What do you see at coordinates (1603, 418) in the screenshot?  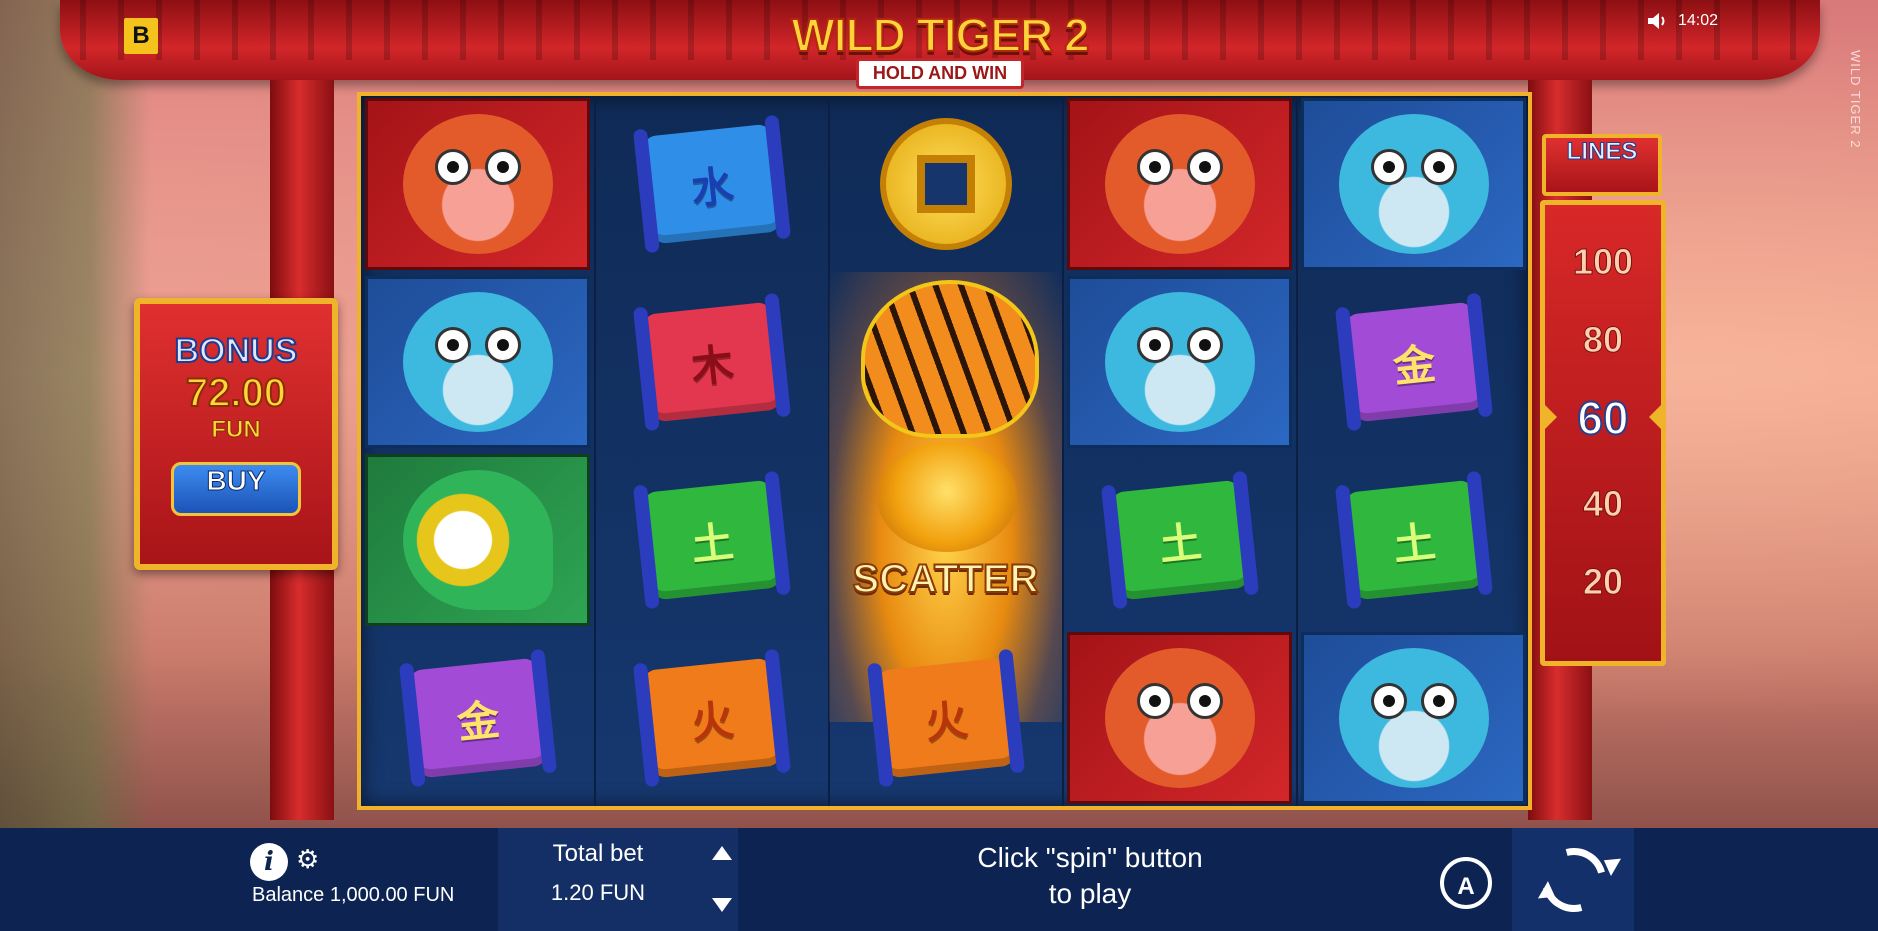 I see `lines-option-60-selected: 60` at bounding box center [1603, 418].